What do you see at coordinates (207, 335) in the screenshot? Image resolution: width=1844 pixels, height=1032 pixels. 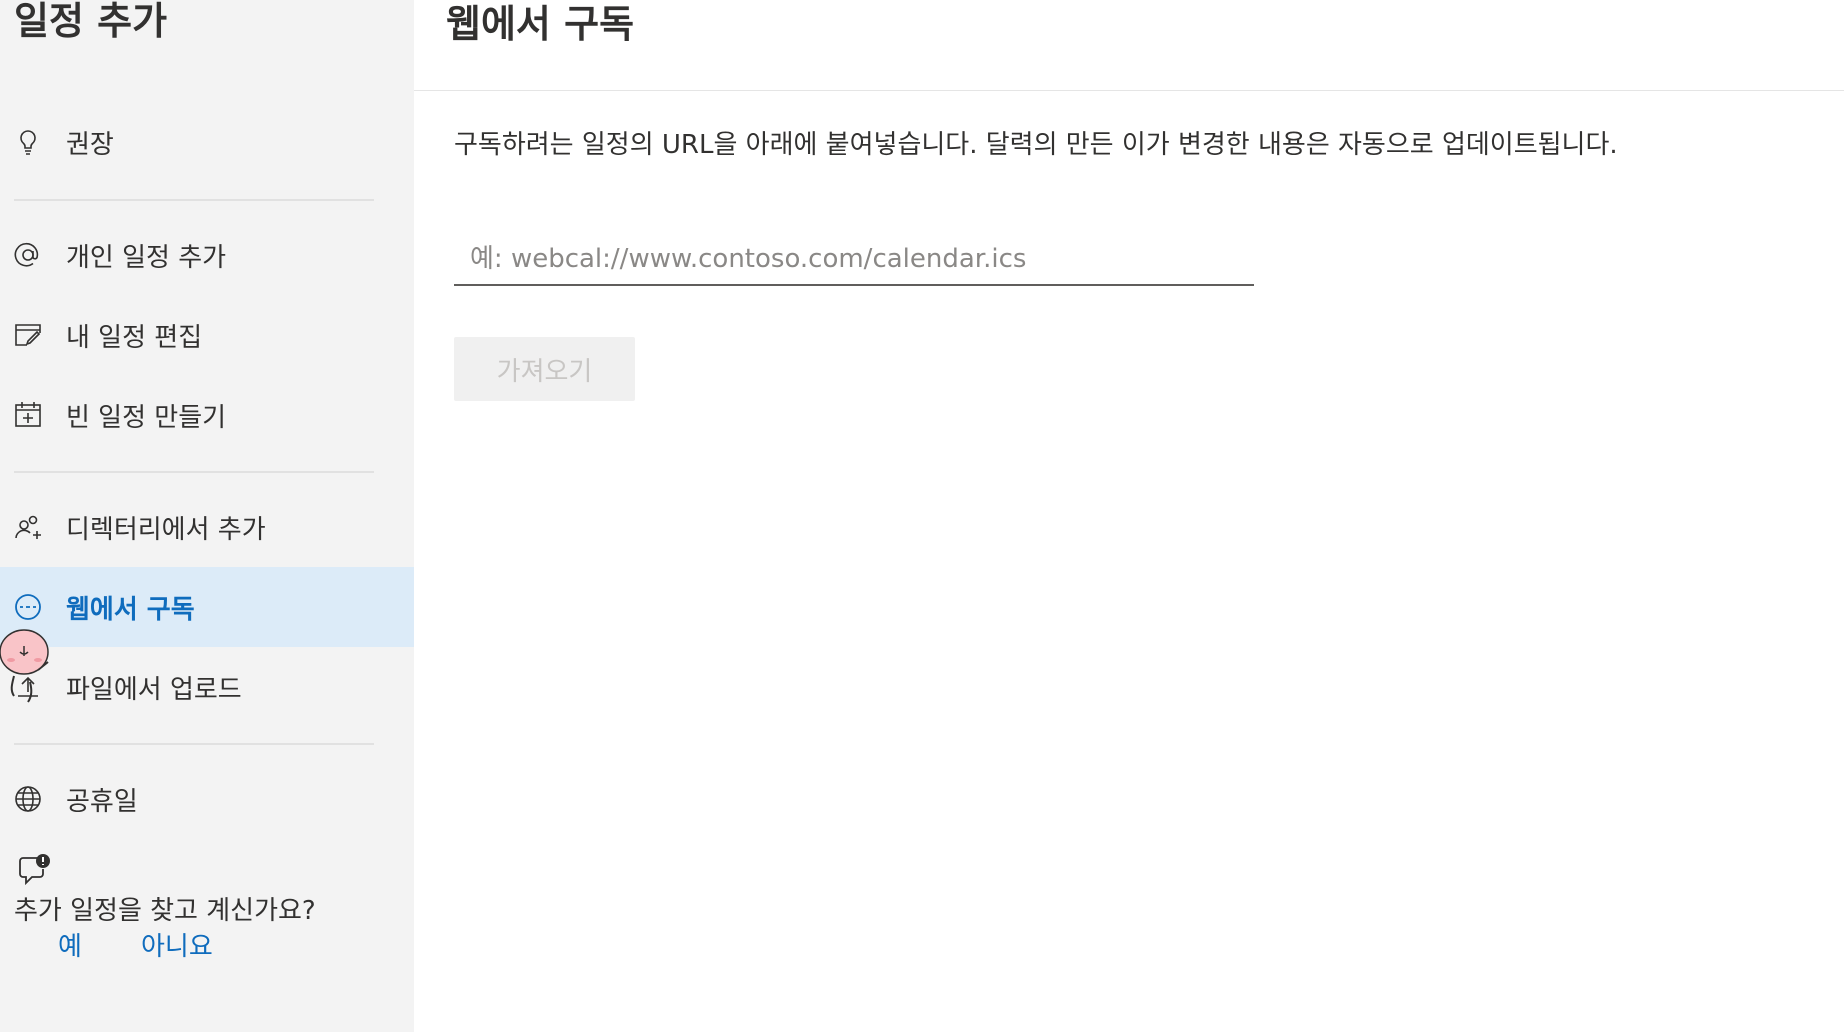 I see `sidebar-item-edit-calendars: 내 일정 편집` at bounding box center [207, 335].